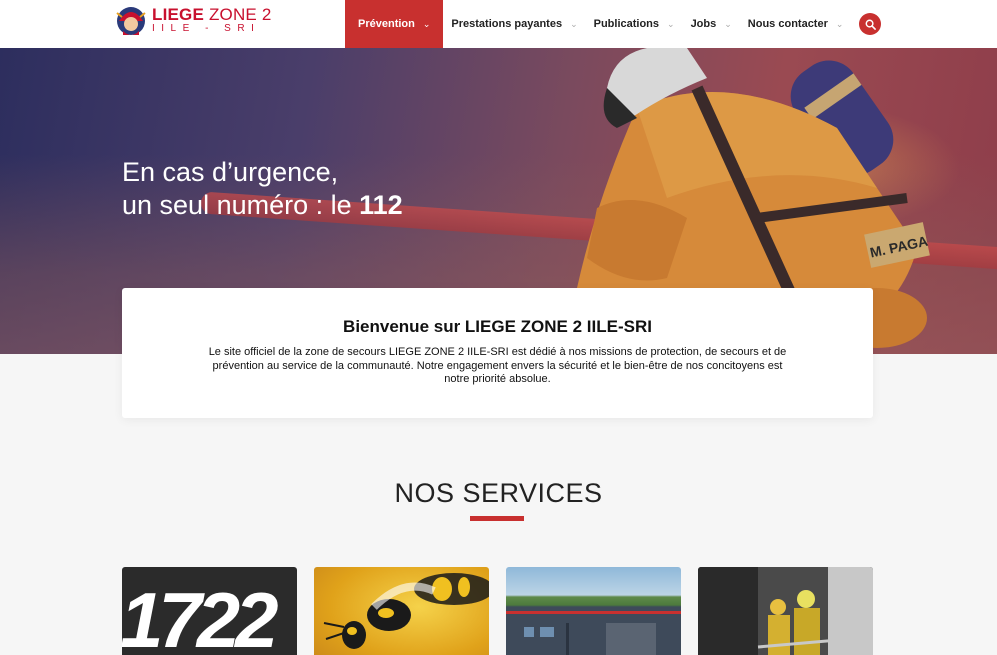  I want to click on service-tile-building, so click(593, 611).